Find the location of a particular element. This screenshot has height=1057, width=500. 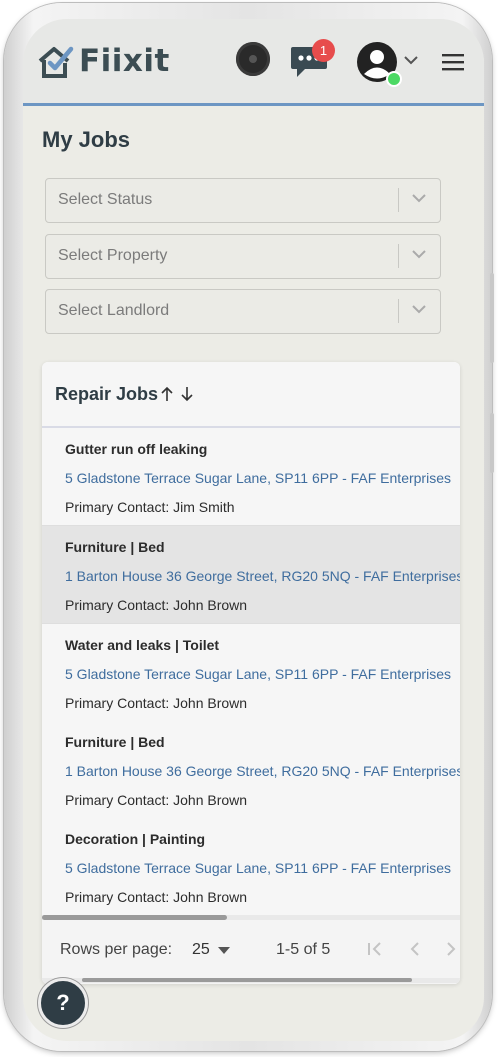

brand-logo: Fiixit is located at coordinates (103, 61).